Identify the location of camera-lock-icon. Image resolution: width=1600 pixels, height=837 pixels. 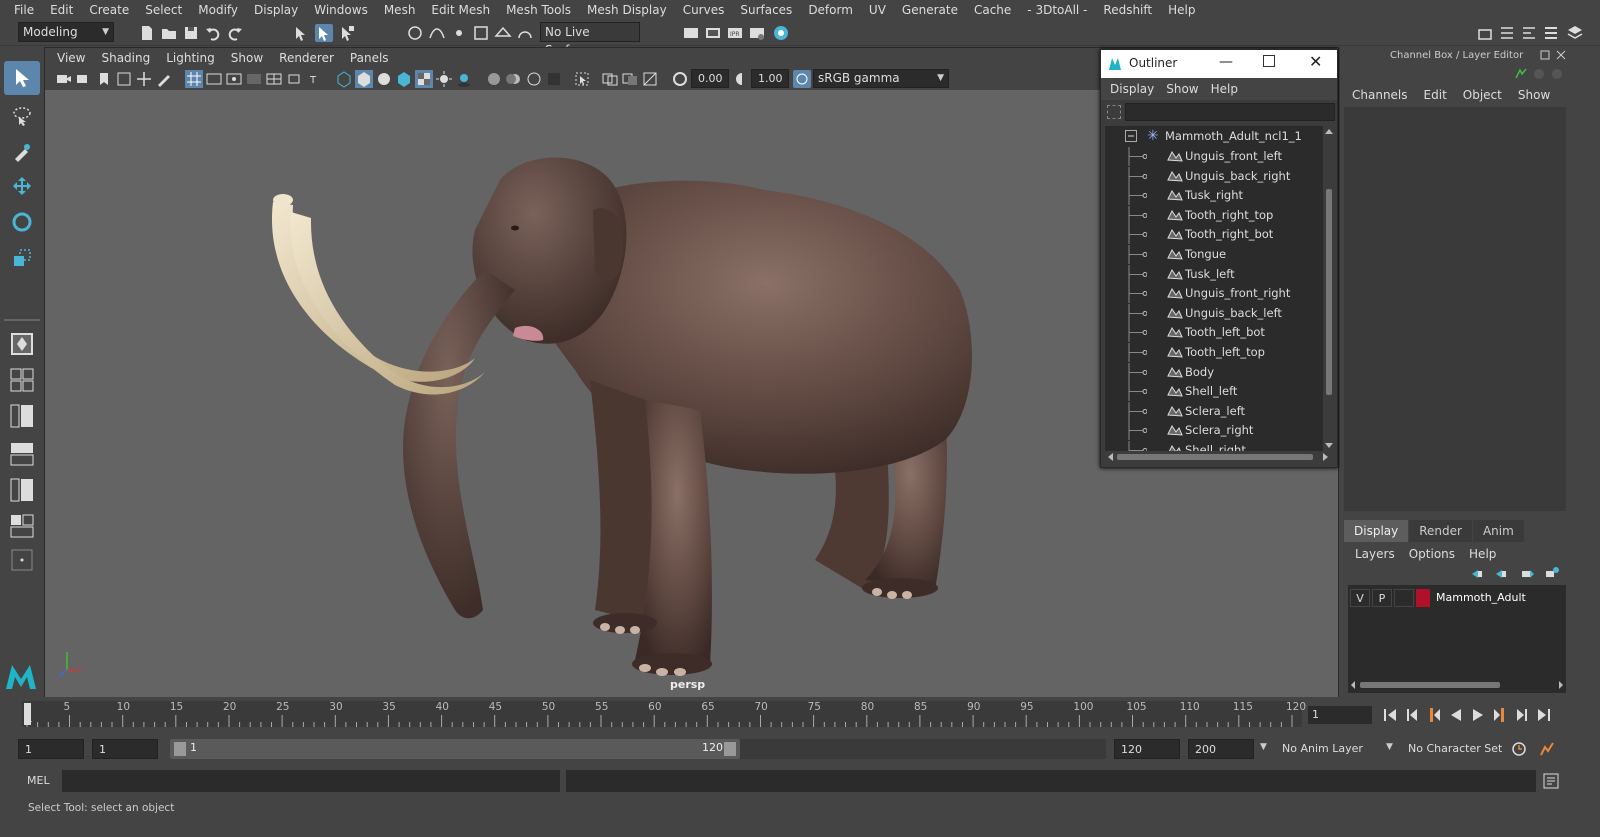
(84, 79).